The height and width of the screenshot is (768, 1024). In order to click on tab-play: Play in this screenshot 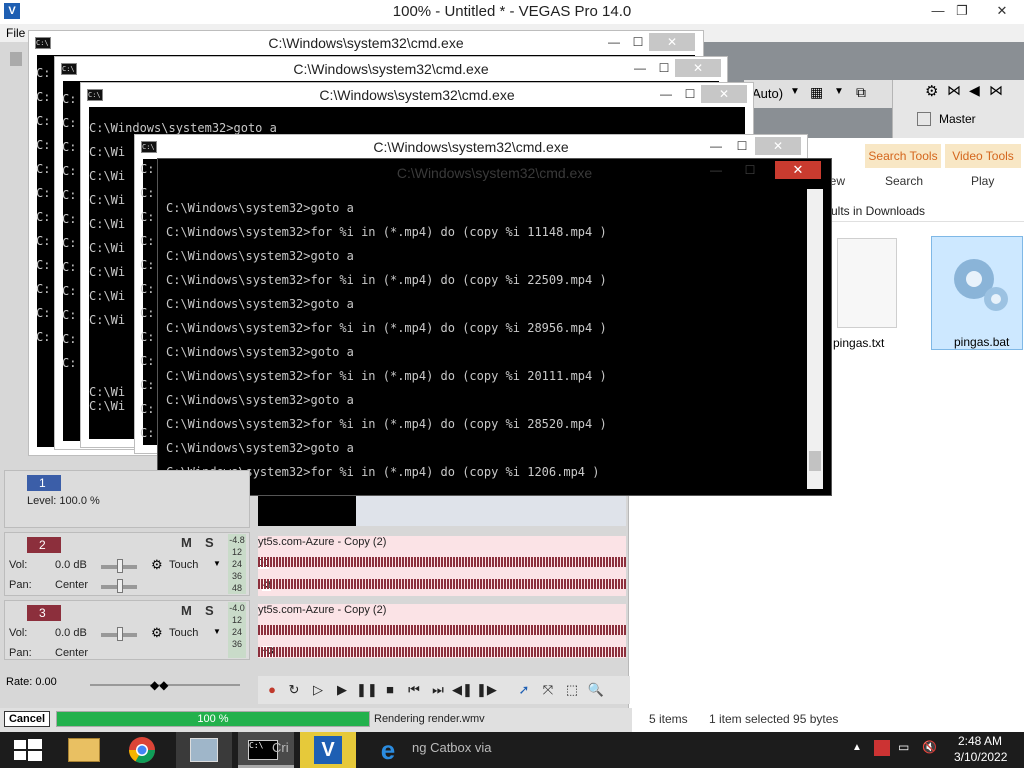, I will do `click(982, 181)`.